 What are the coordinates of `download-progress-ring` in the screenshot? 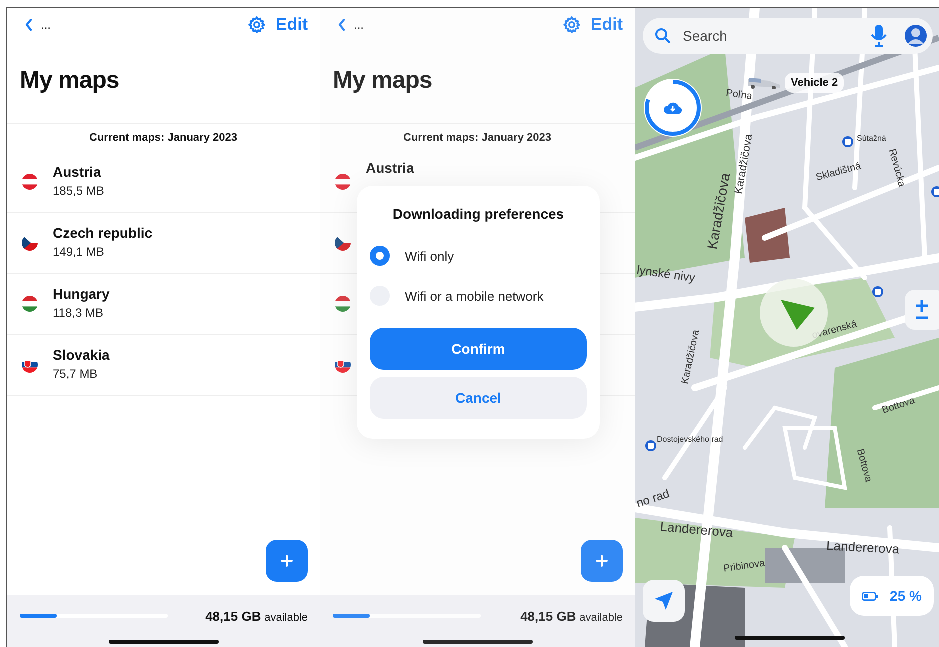 It's located at (673, 108).